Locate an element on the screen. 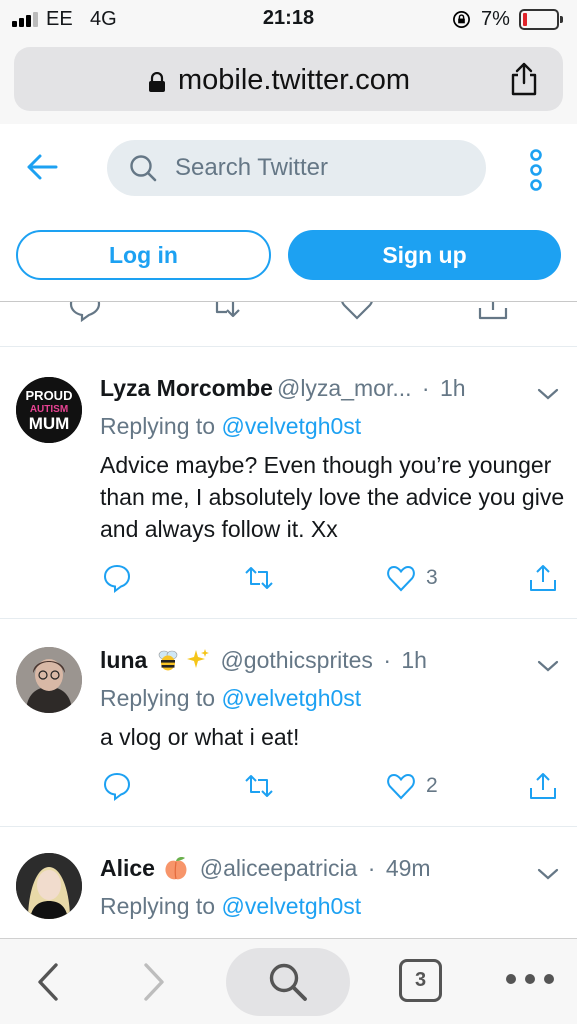 The height and width of the screenshot is (1024, 577). back-arrow-icon is located at coordinates (42, 167).